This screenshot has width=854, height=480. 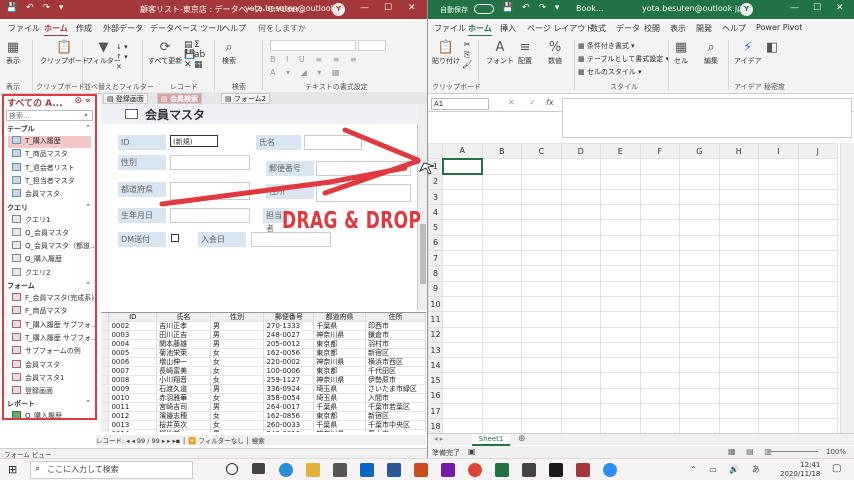 What do you see at coordinates (532, 8) in the screenshot?
I see `excel-quick-access: 💾 ↶ ↷ ▾` at bounding box center [532, 8].